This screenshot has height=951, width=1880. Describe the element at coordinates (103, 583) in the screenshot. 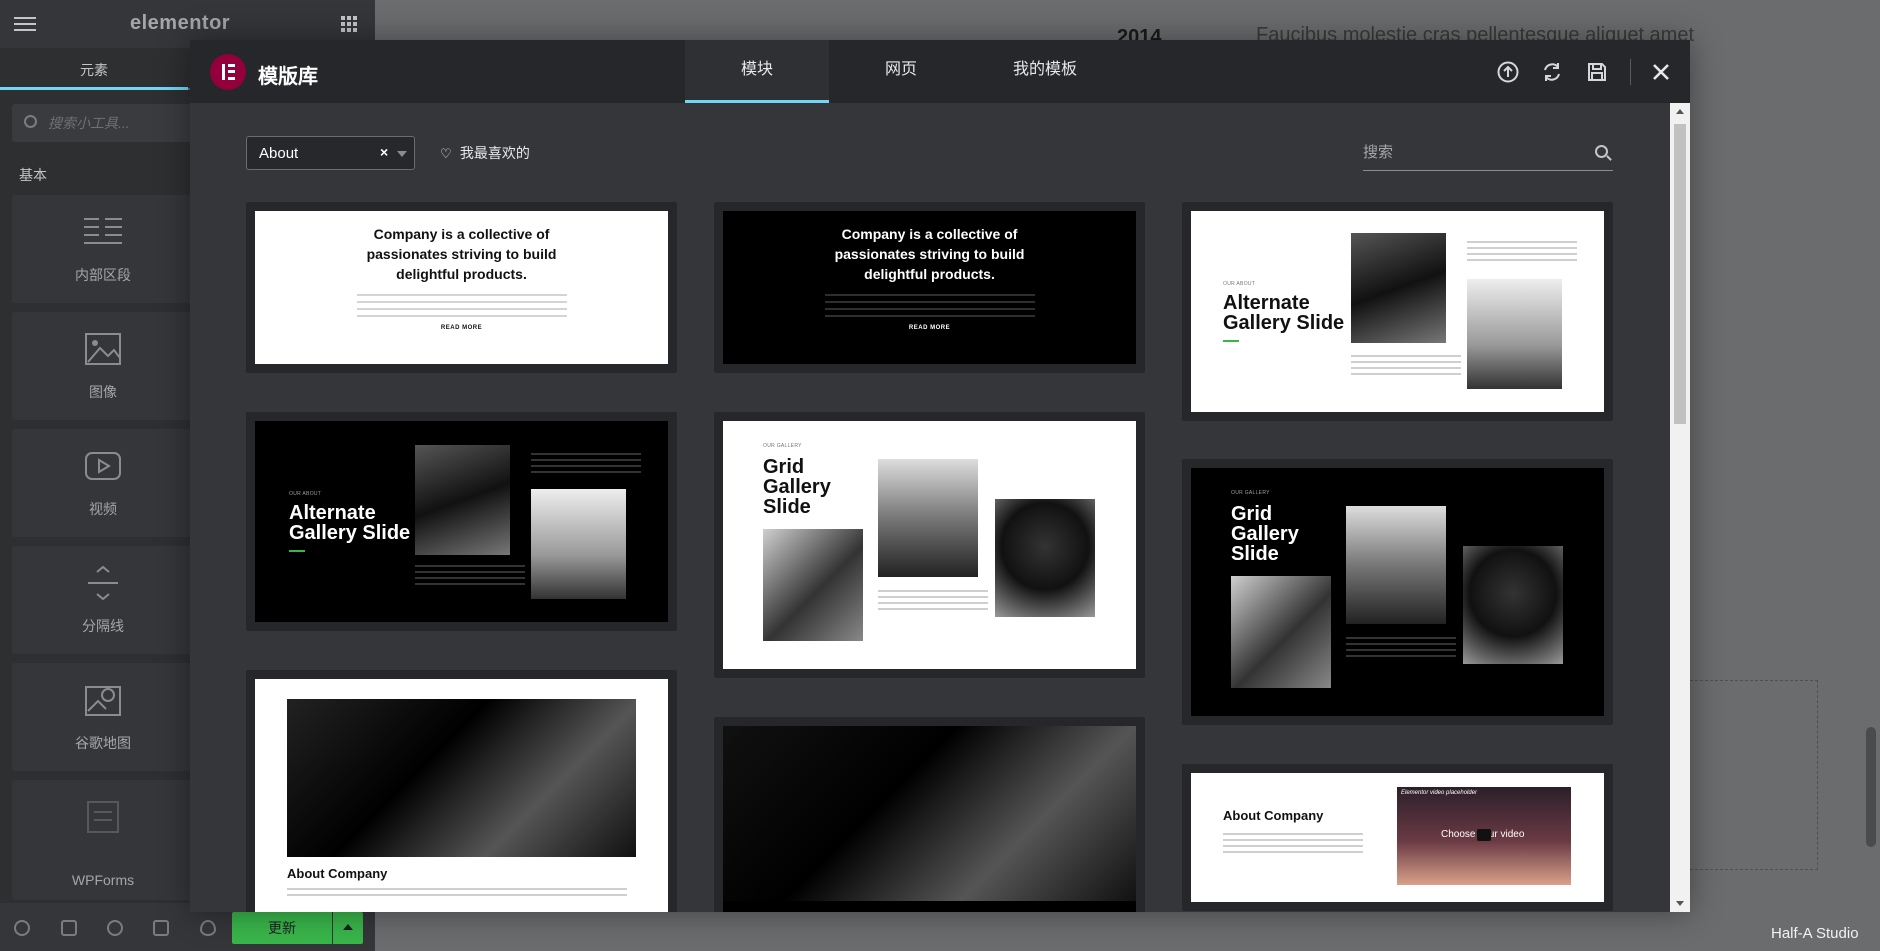

I see `divider-icon` at that location.